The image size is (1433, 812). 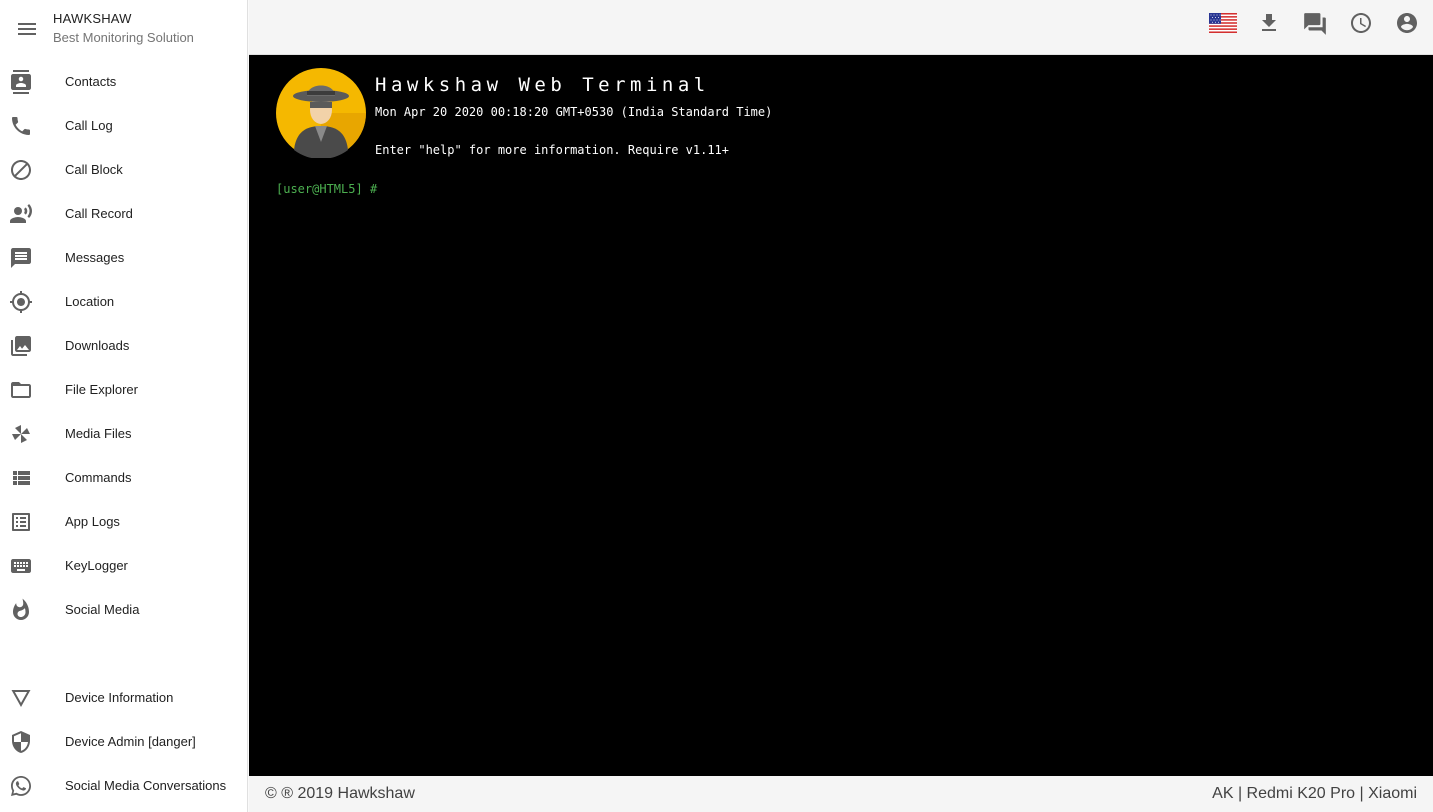 I want to click on prompt-symbol: #, so click(x=373, y=189).